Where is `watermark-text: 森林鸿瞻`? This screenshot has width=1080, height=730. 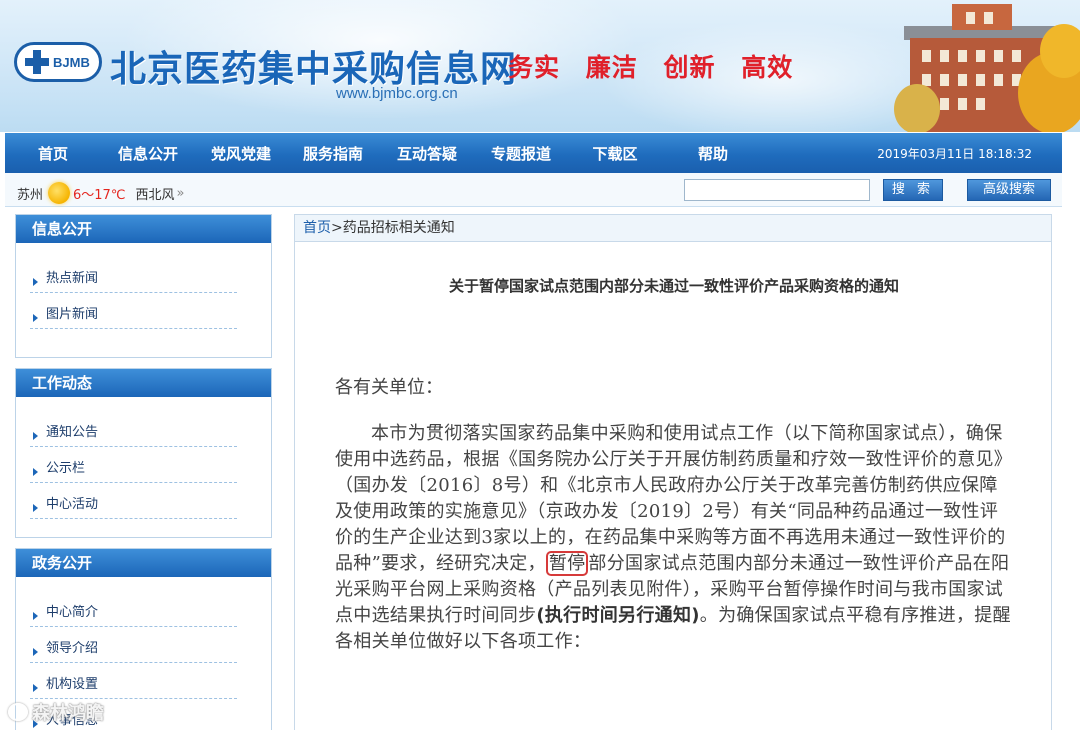 watermark-text: 森林鸿瞻 is located at coordinates (68, 713).